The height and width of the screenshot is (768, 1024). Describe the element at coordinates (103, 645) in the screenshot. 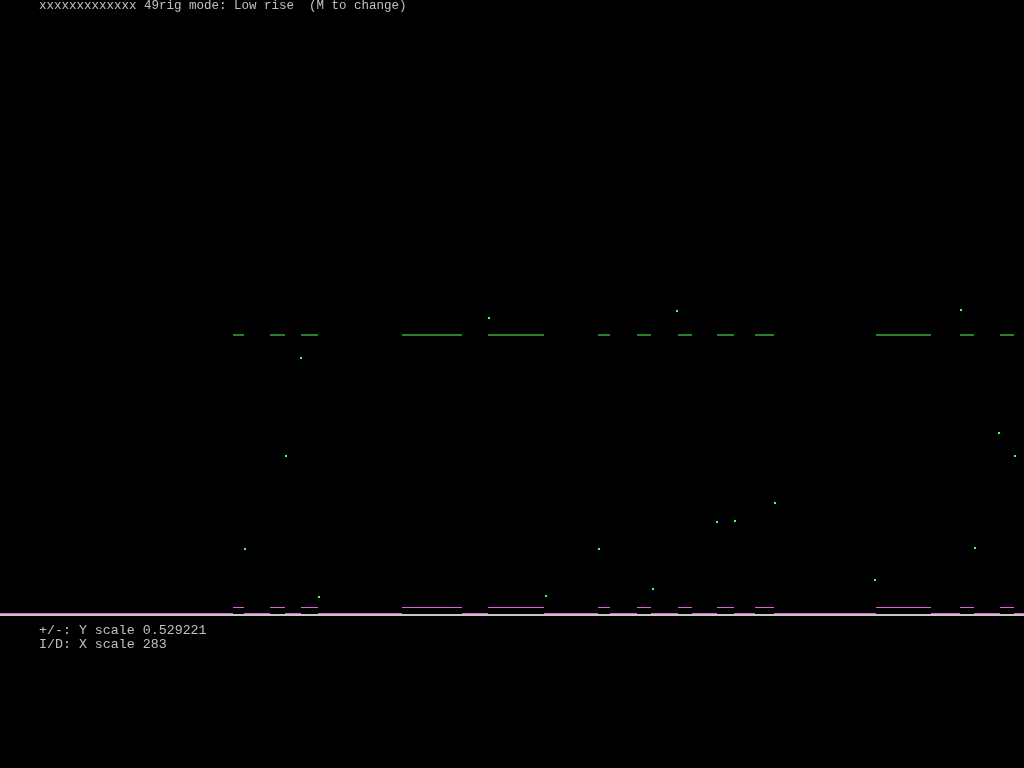

I see `help-text: I/D: X scale 283` at that location.